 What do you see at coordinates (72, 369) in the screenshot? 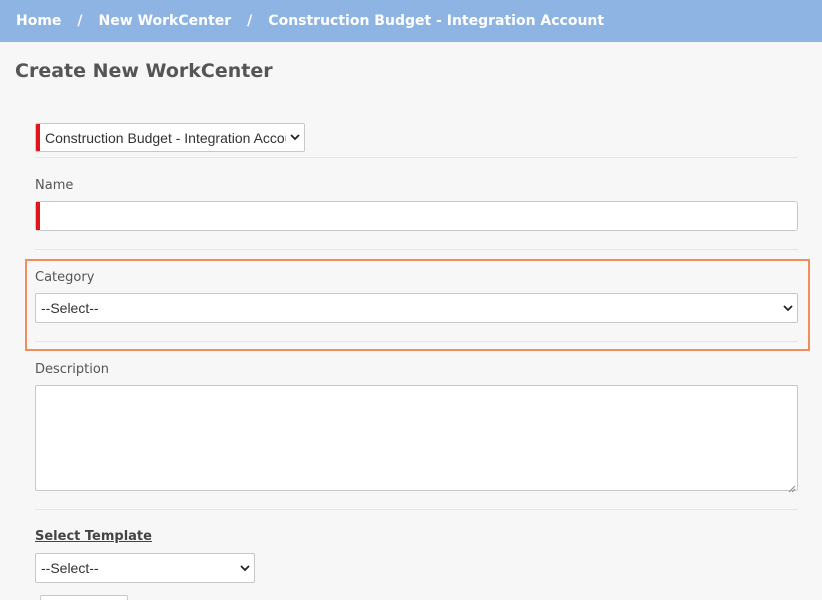
I see `description-label: Description` at bounding box center [72, 369].